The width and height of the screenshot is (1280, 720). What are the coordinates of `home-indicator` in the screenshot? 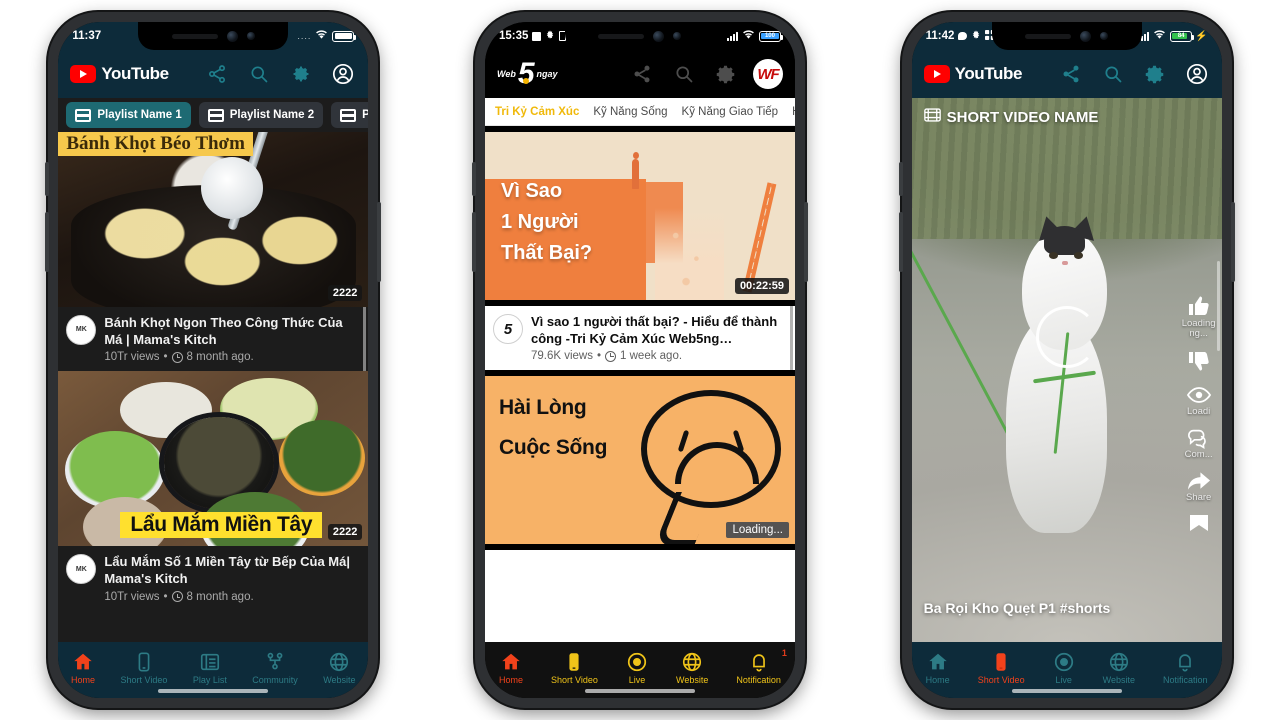 It's located at (213, 691).